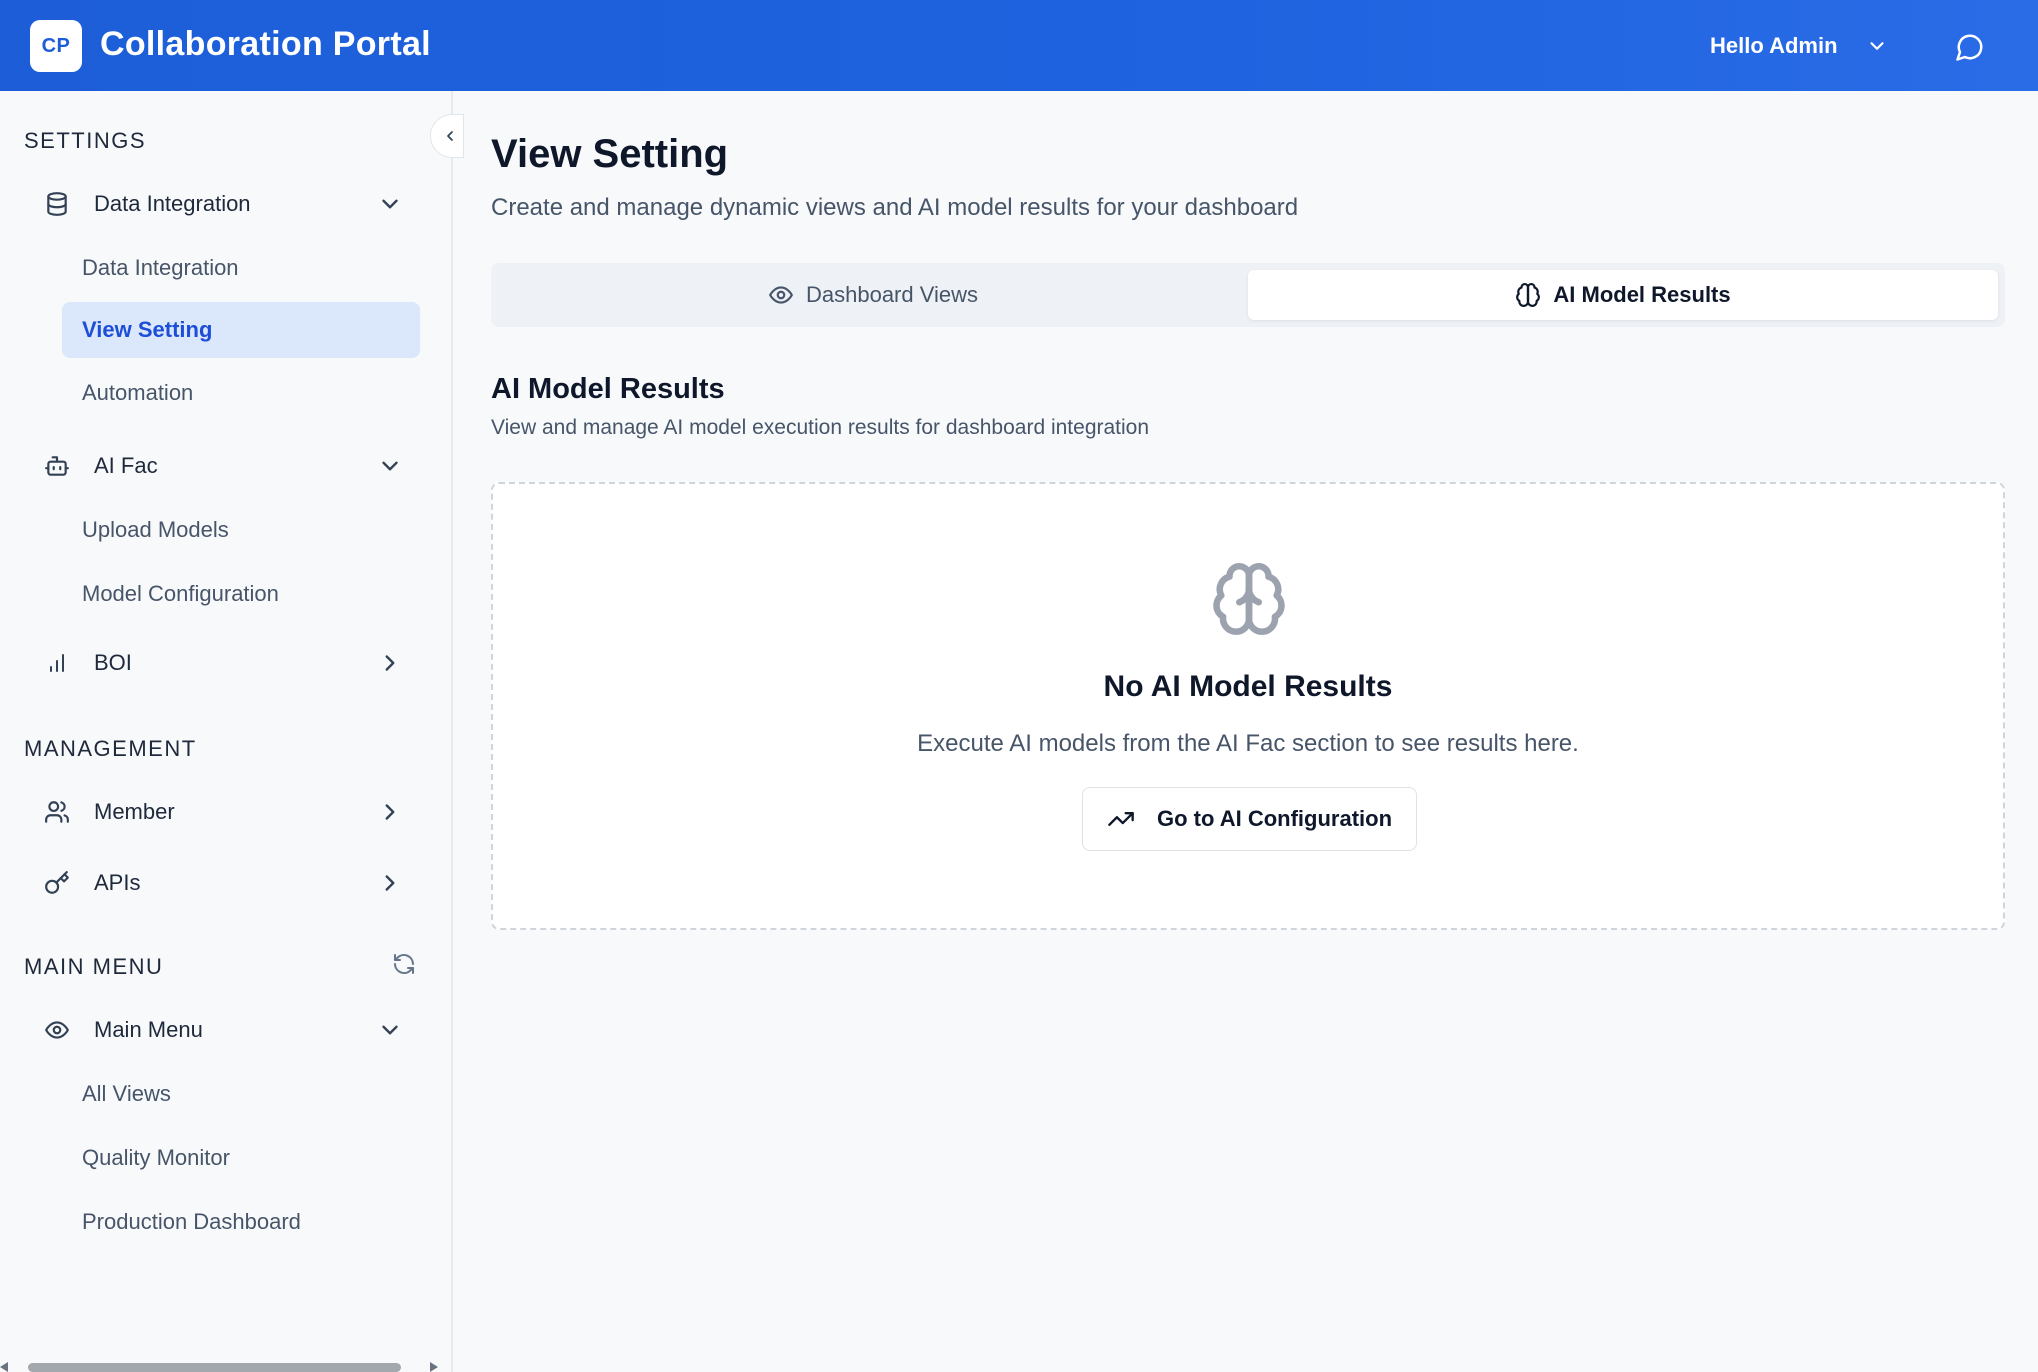 Image resolution: width=2038 pixels, height=1372 pixels. What do you see at coordinates (222, 812) in the screenshot?
I see `sidebar-group-member: Member` at bounding box center [222, 812].